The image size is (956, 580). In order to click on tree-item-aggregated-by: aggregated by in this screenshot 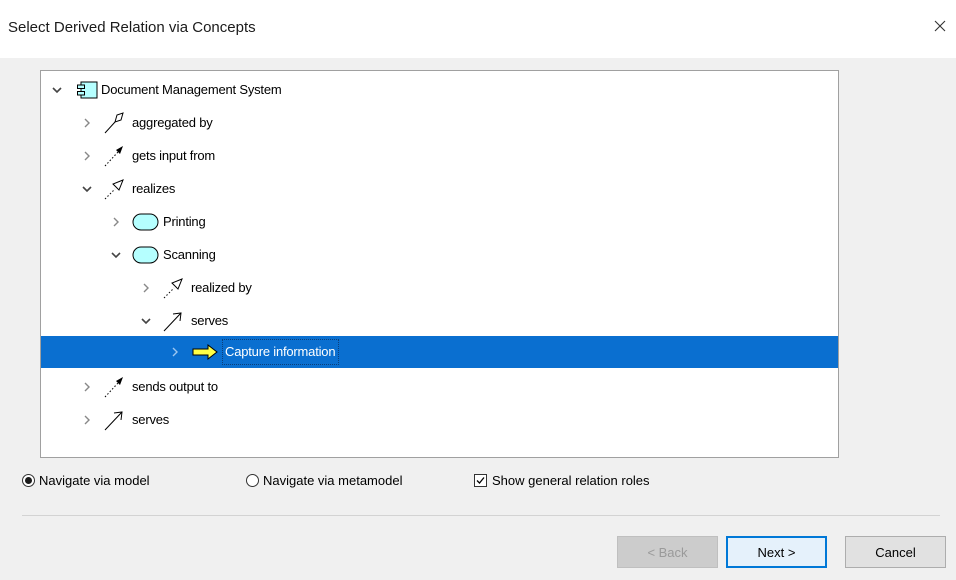, I will do `click(439, 123)`.